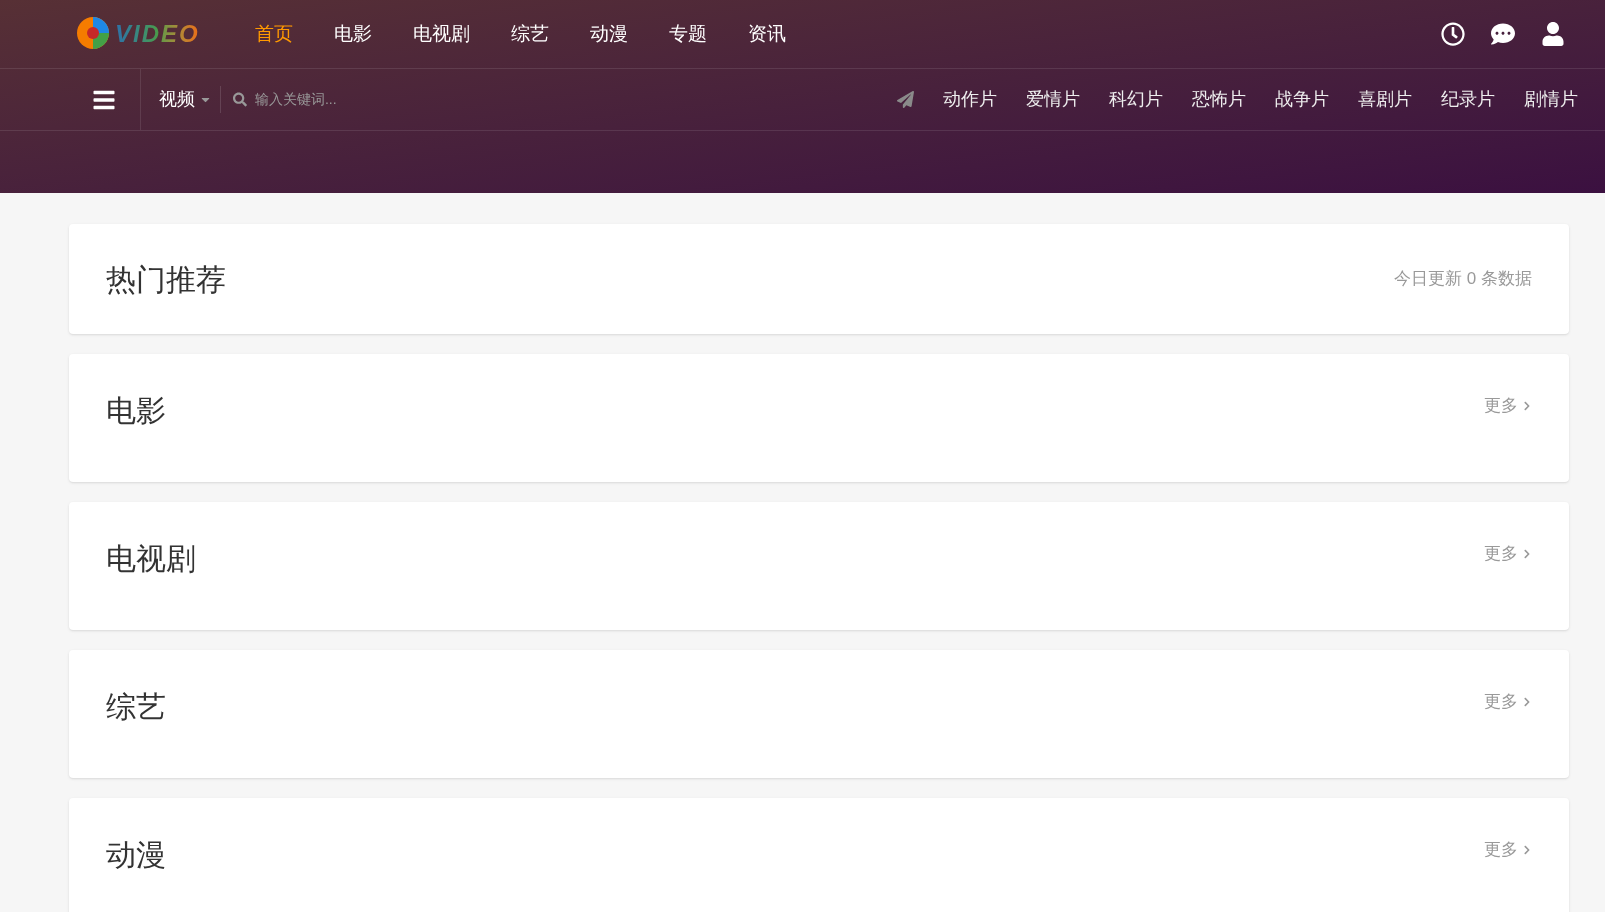  Describe the element at coordinates (609, 34) in the screenshot. I see `nav-link: 动漫` at that location.